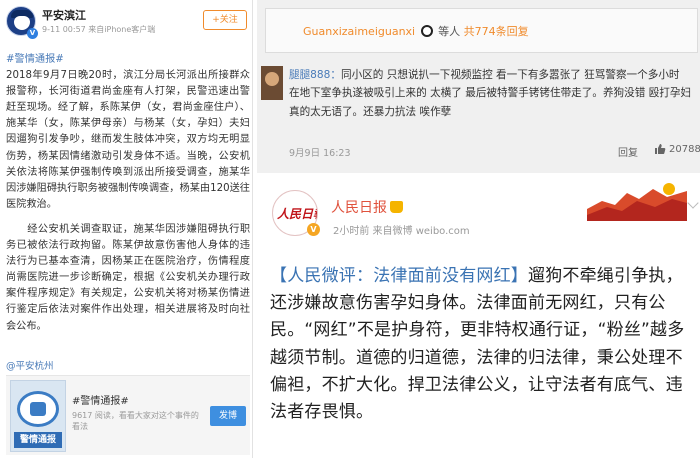  What do you see at coordinates (320, 153) in the screenshot?
I see `comment-time: 9月9日 16:23` at bounding box center [320, 153].